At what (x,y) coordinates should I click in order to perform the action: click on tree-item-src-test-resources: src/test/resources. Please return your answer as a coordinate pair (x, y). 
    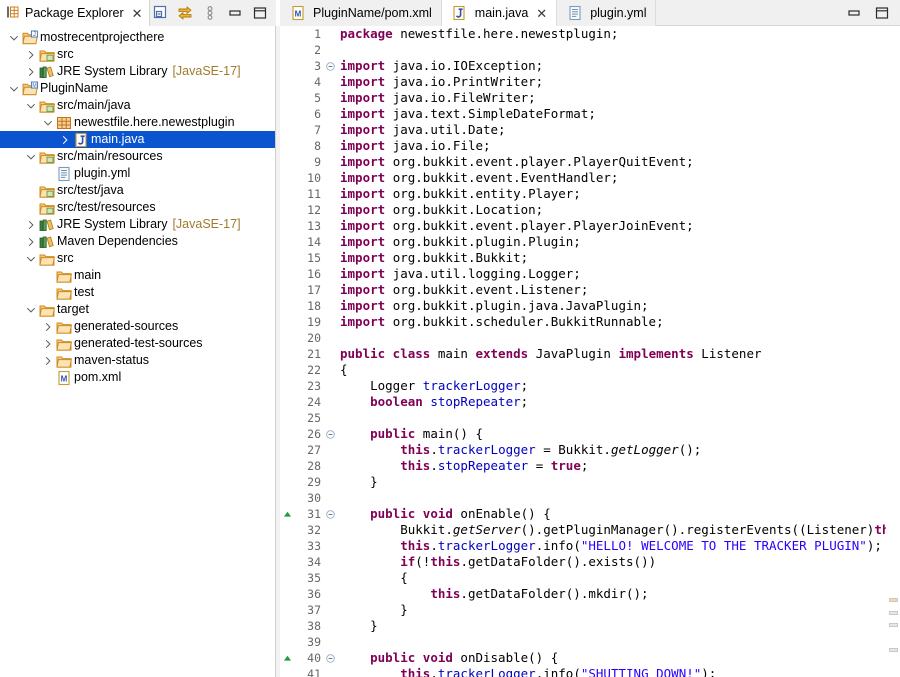
    Looking at the image, I should click on (138, 207).